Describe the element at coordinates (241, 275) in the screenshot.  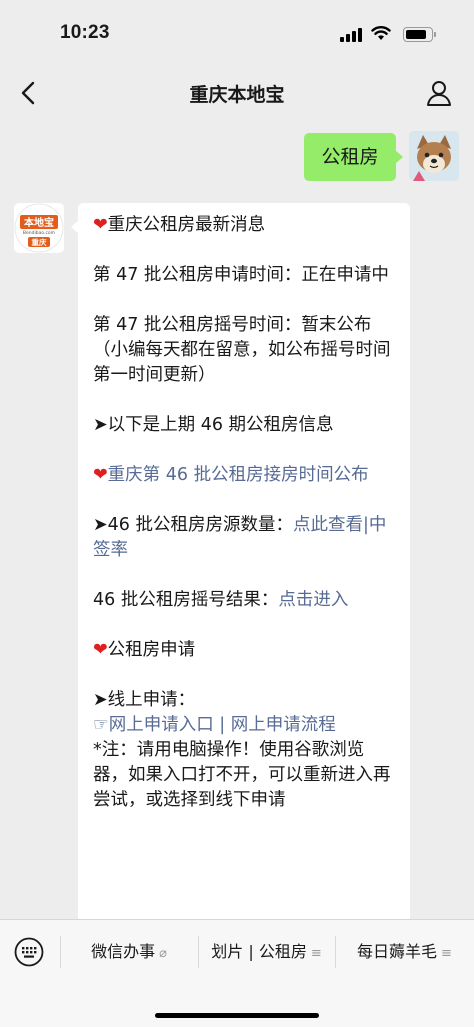
I see `reply-apply-time: 第 47 批公租房申请时间：正在申请中` at that location.